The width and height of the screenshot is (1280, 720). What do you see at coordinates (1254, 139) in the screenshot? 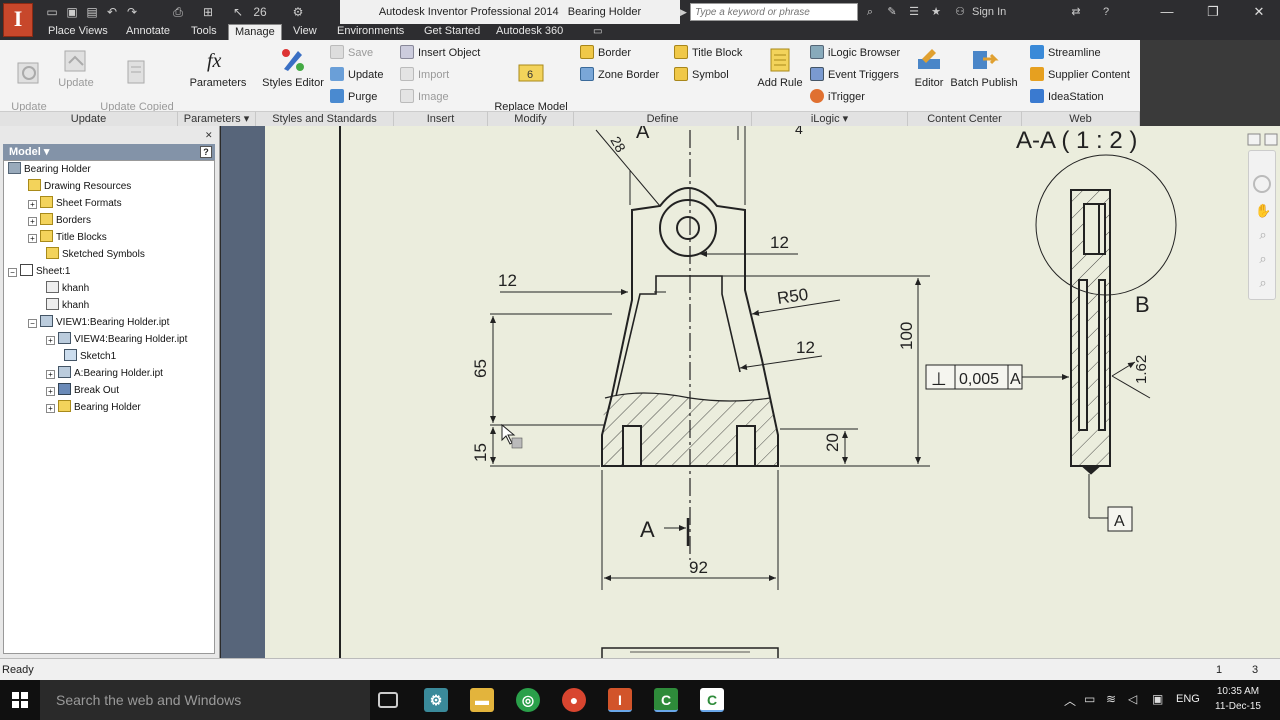
I see `restore-view-icon` at bounding box center [1254, 139].